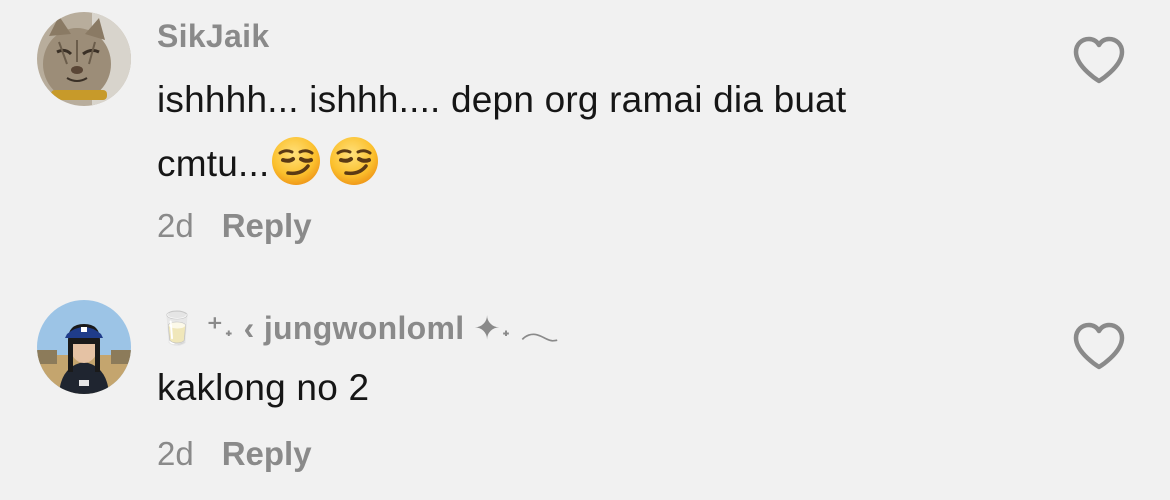 Image resolution: width=1170 pixels, height=500 pixels. I want to click on comment-username: SikJaik, so click(213, 36).